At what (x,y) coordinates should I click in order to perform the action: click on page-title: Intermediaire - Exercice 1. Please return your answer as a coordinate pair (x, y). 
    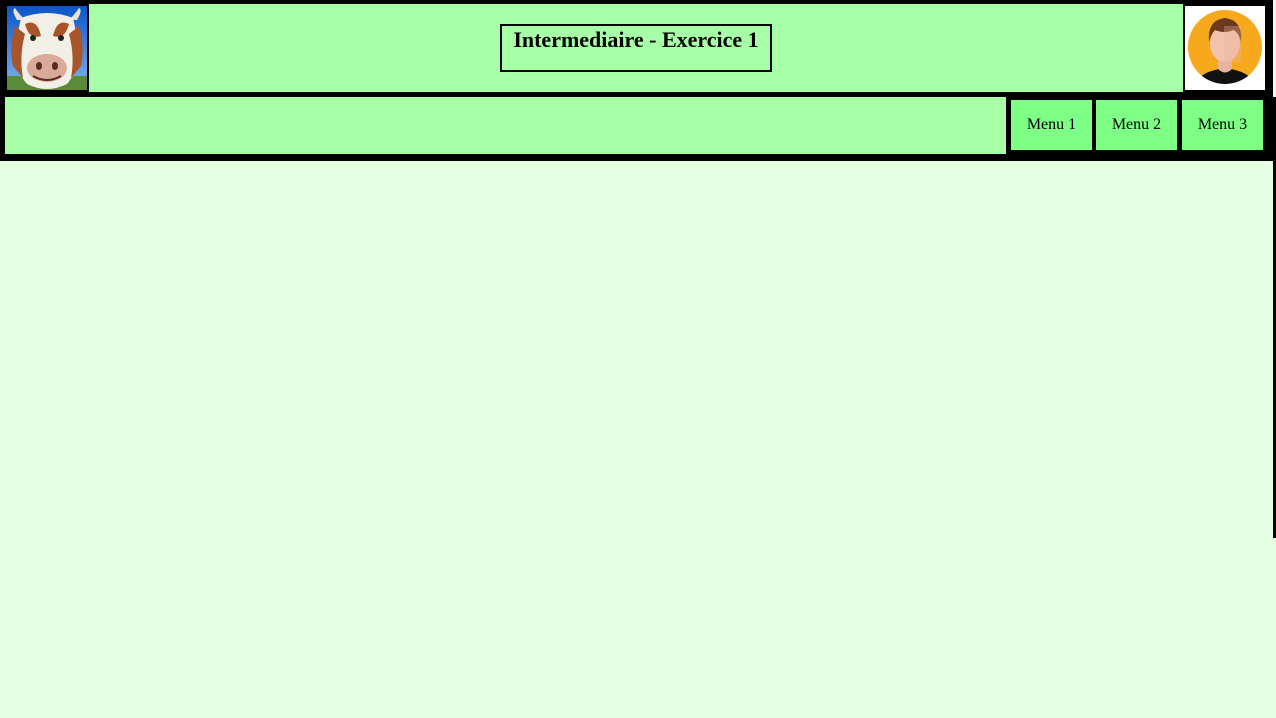
    Looking at the image, I should click on (636, 39).